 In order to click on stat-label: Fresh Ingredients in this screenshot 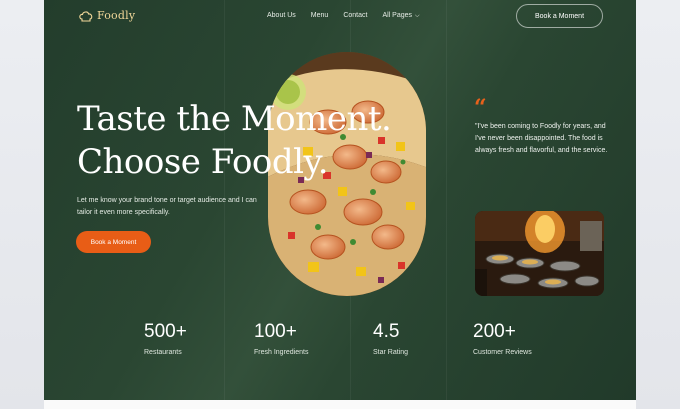, I will do `click(281, 352)`.